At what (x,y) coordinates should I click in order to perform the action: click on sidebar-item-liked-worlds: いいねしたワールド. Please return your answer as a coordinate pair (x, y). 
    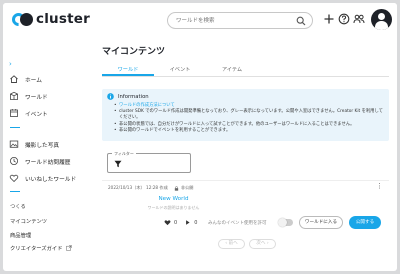
    Looking at the image, I should click on (43, 178).